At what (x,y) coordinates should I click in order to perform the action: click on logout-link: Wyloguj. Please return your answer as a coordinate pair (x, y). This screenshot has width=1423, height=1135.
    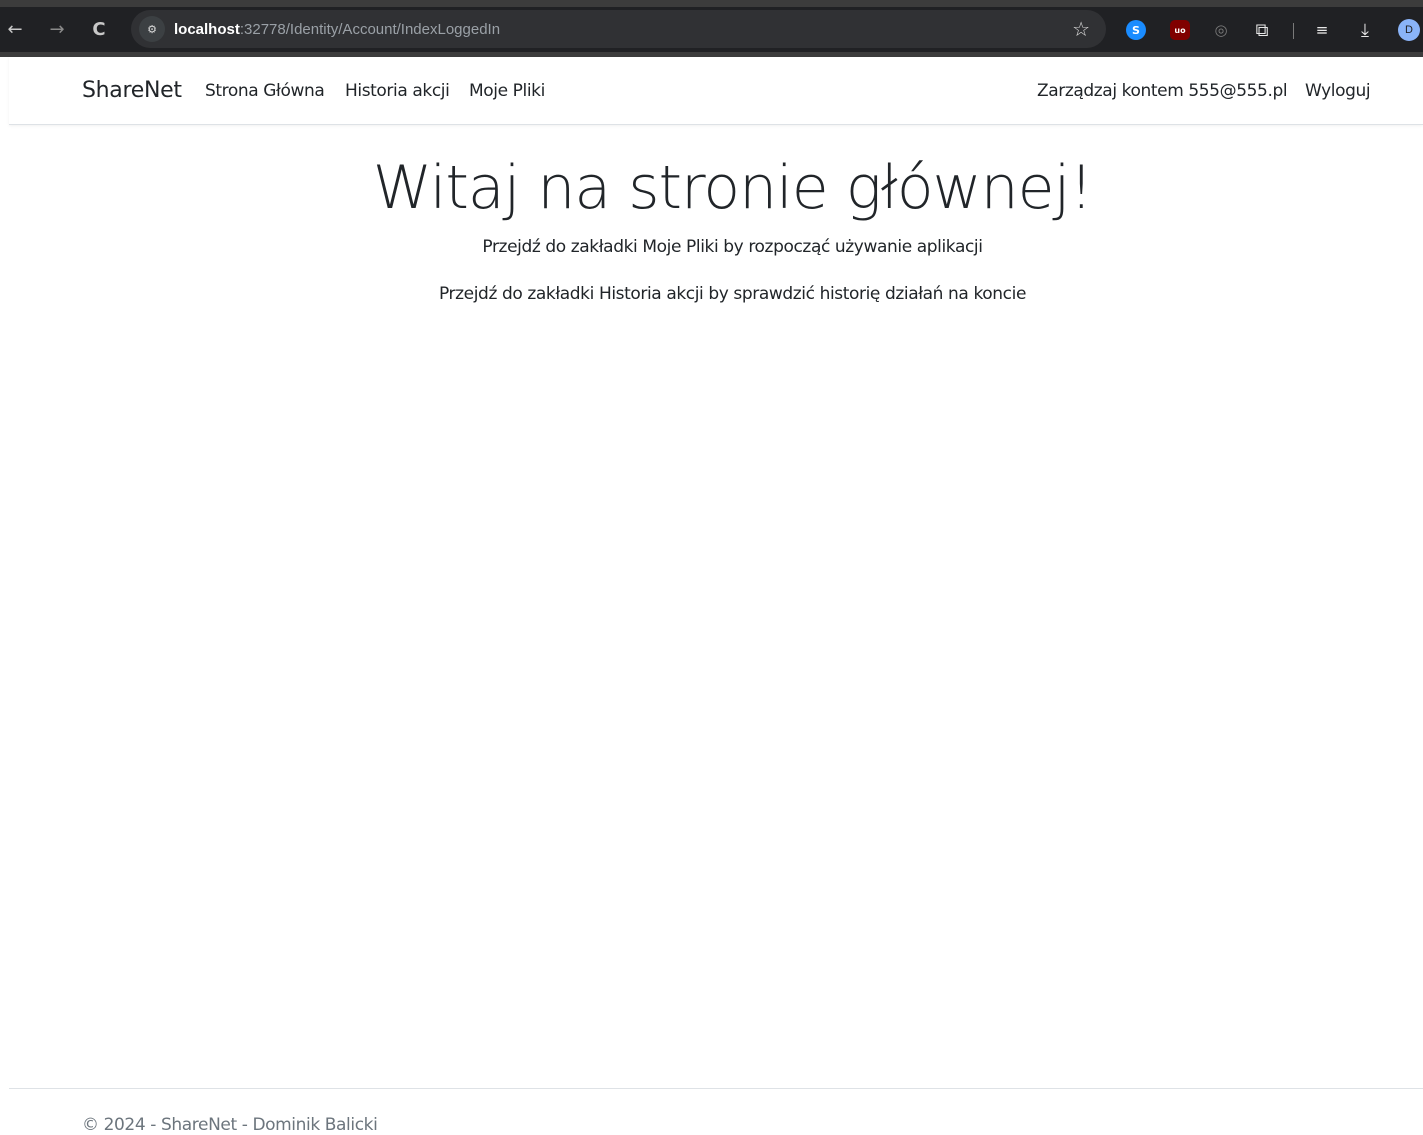
    Looking at the image, I should click on (1338, 91).